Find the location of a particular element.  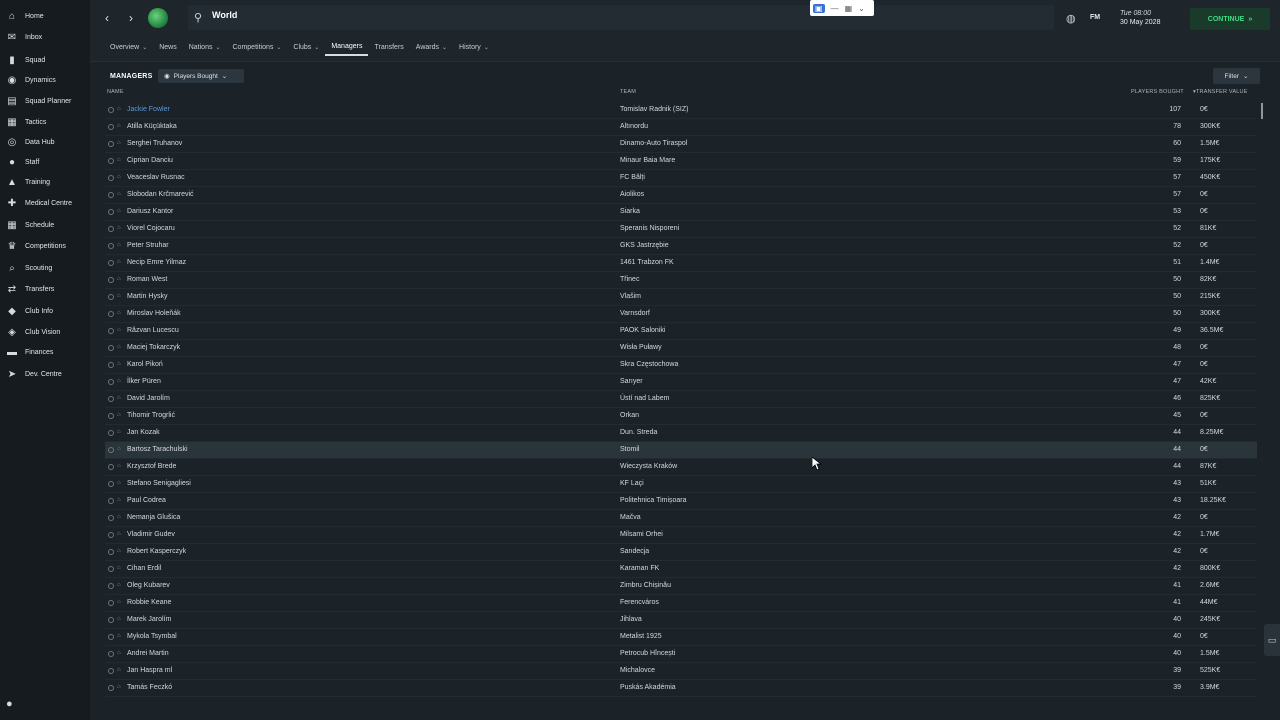

team-name: 1461 Trabzon FK is located at coordinates (647, 262).